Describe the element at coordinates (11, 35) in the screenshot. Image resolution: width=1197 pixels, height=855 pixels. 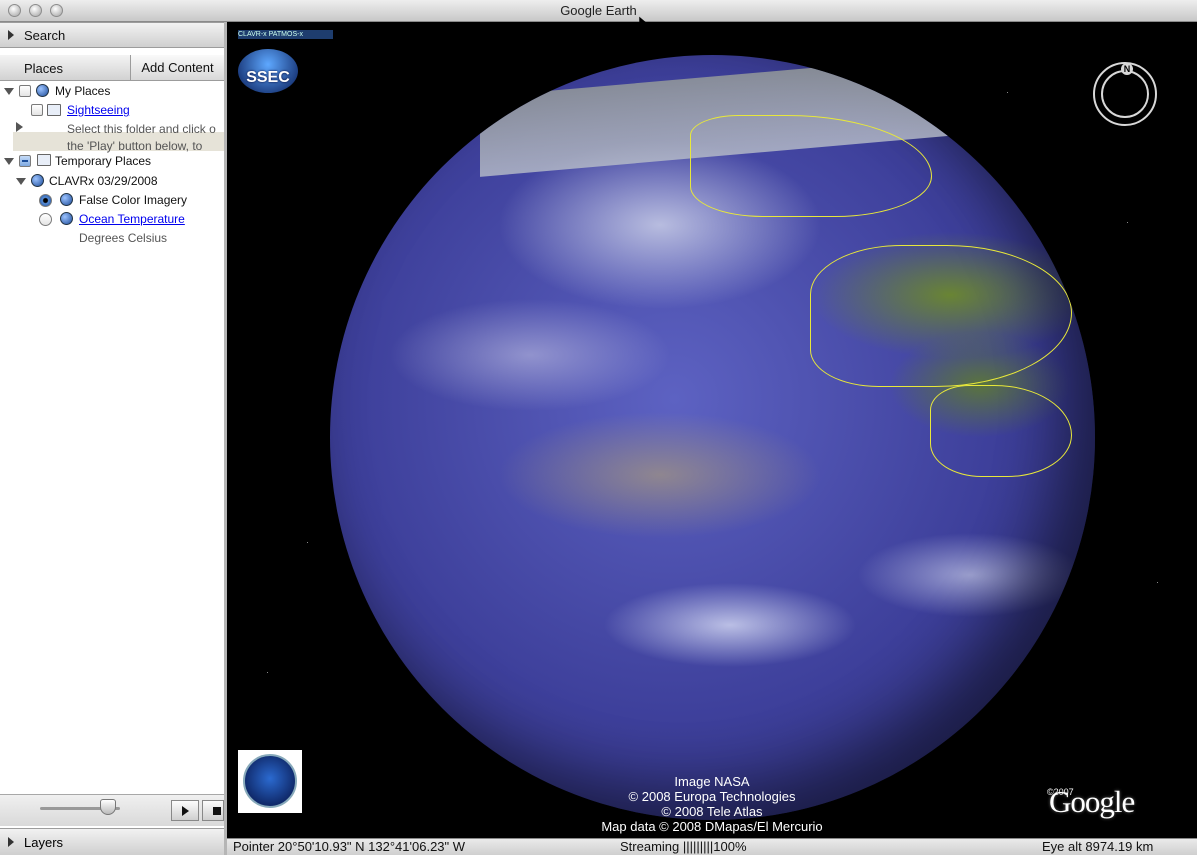
I see `expand-search-icon` at that location.